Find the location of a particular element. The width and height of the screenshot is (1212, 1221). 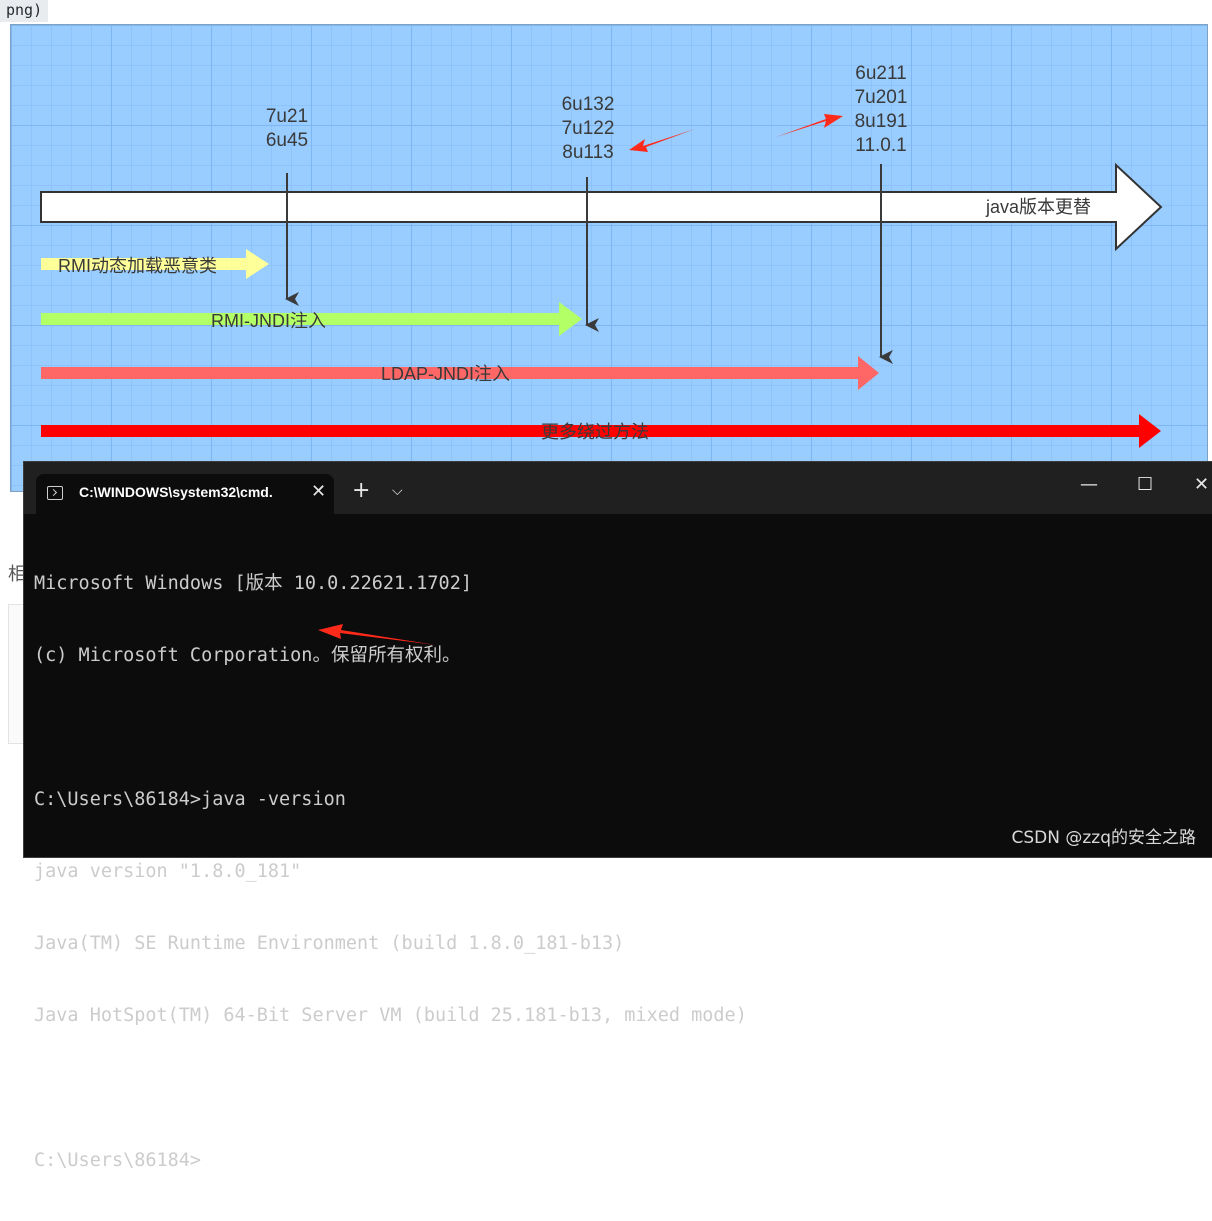

maximize-button: ☐ is located at coordinates (1145, 485).